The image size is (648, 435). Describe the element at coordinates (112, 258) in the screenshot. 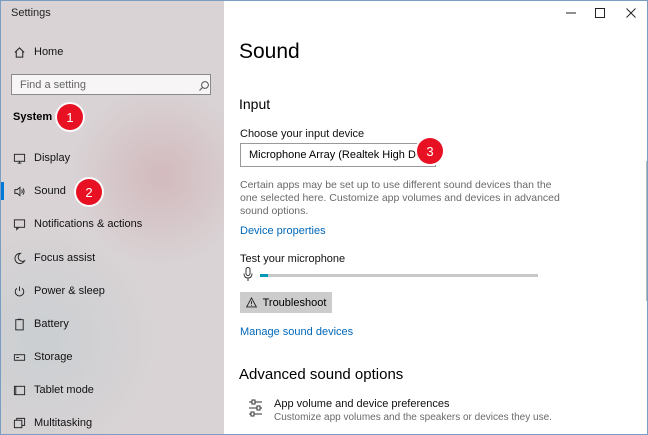

I see `sidebar-item-focus-assist: Focus assist` at that location.